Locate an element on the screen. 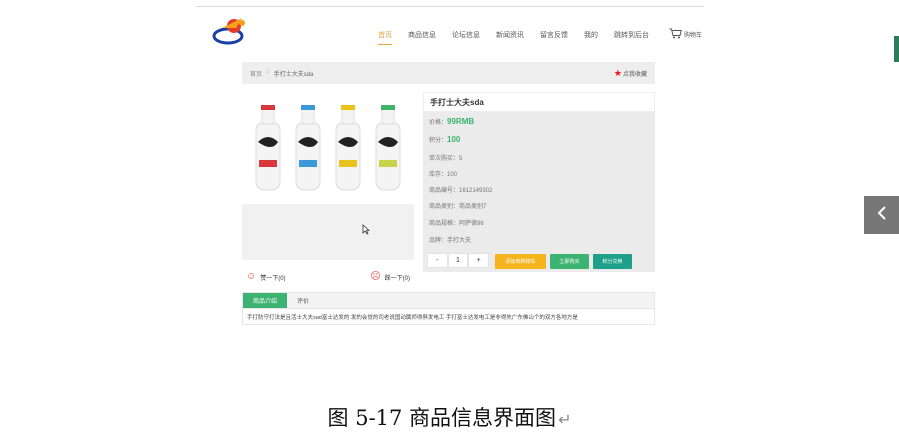 Image resolution: width=899 pixels, height=446 pixels. nav-item-news: 新闻资讯 is located at coordinates (510, 35).